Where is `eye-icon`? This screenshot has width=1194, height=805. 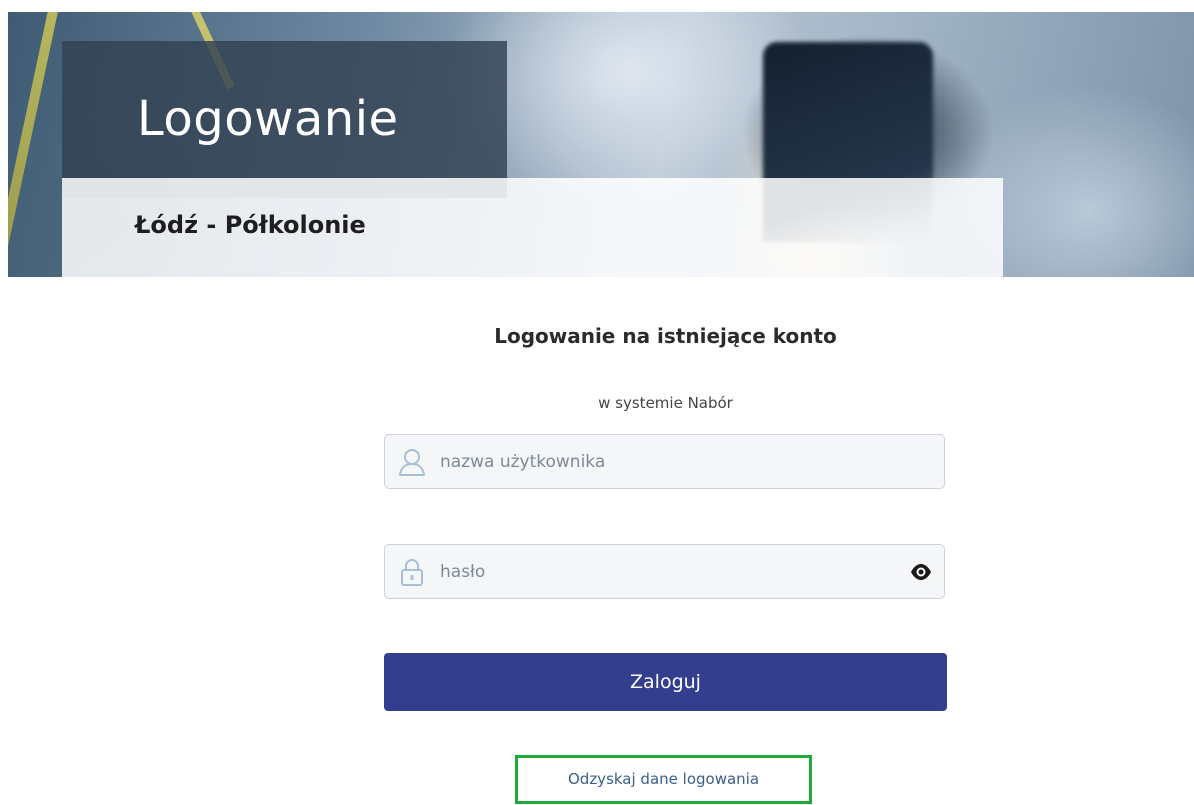 eye-icon is located at coordinates (921, 572).